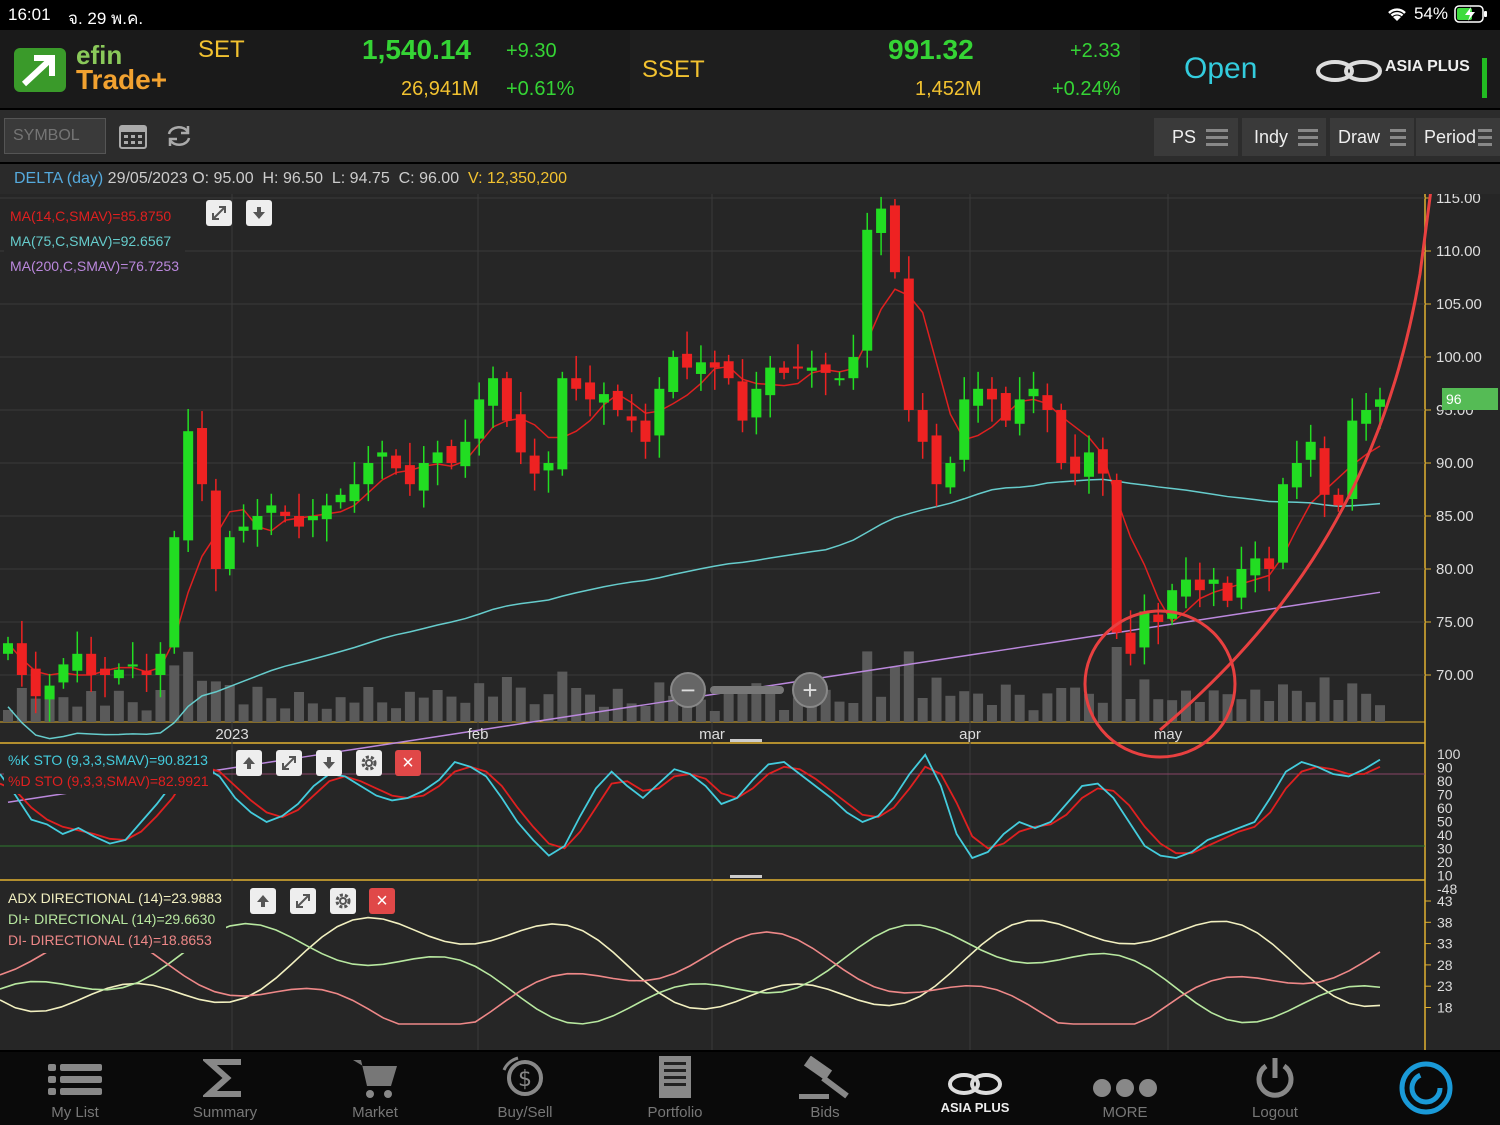 This screenshot has height=1125, width=1500. I want to click on adx-settings-button, so click(343, 901).